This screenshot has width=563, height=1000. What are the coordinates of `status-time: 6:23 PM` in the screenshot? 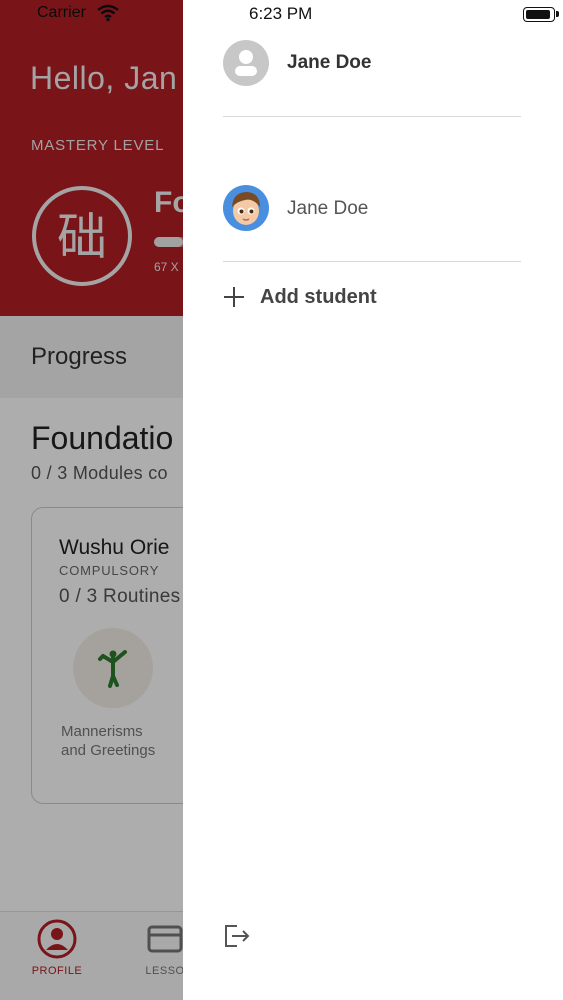 It's located at (281, 13).